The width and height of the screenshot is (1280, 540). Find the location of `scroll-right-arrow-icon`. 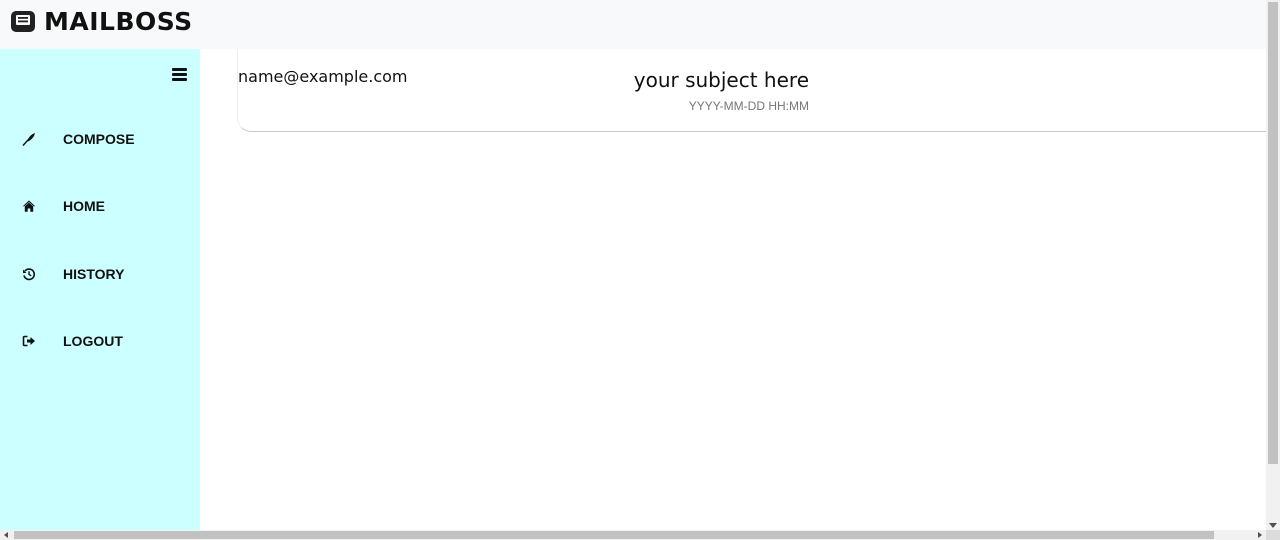

scroll-right-arrow-icon is located at coordinates (1260, 535).